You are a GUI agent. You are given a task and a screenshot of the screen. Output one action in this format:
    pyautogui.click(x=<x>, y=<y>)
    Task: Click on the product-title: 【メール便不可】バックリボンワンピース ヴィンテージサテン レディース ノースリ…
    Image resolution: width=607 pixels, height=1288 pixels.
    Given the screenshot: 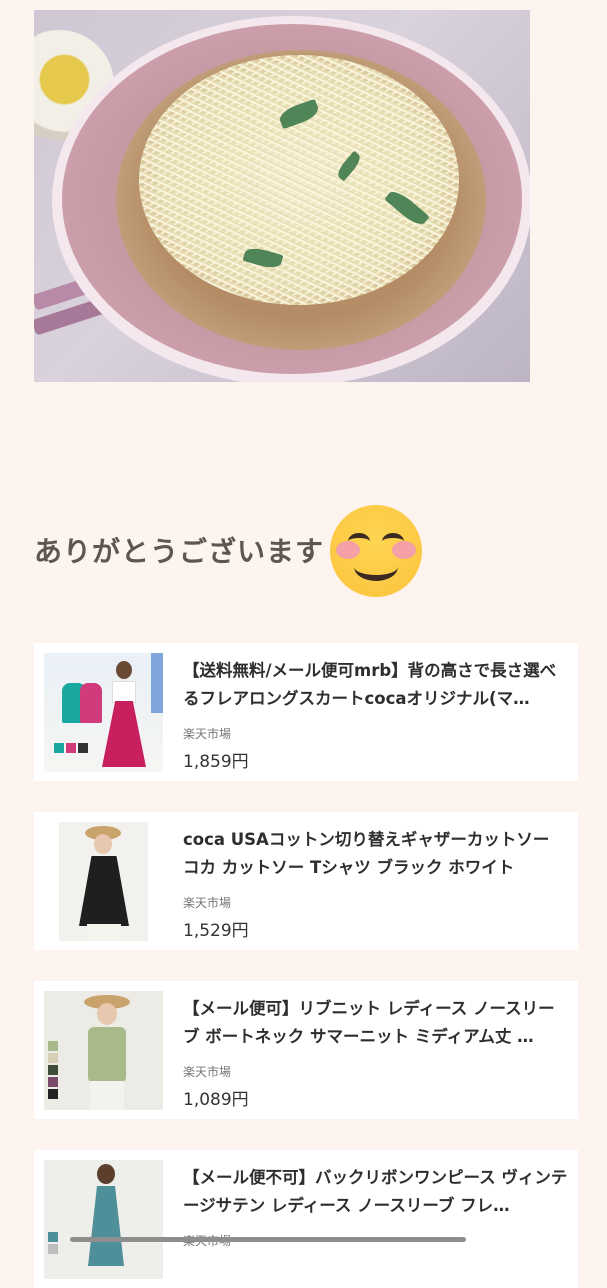 What is the action you would take?
    pyautogui.click(x=376, y=1192)
    